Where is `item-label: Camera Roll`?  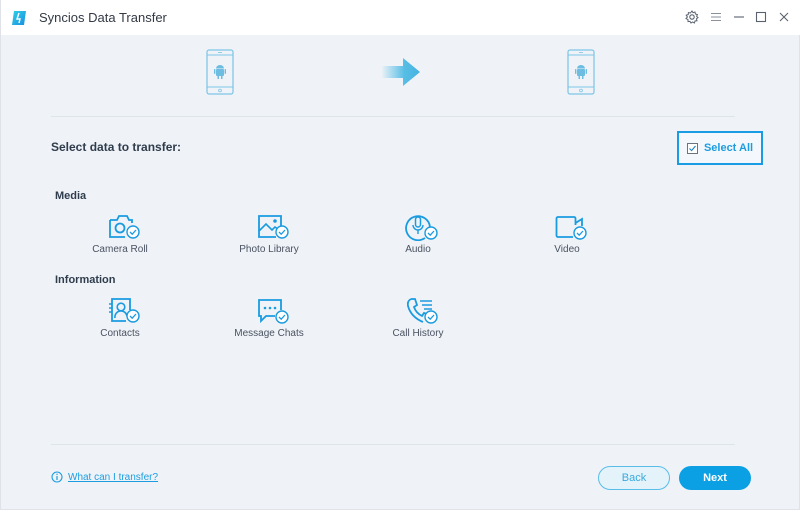 item-label: Camera Roll is located at coordinates (120, 249).